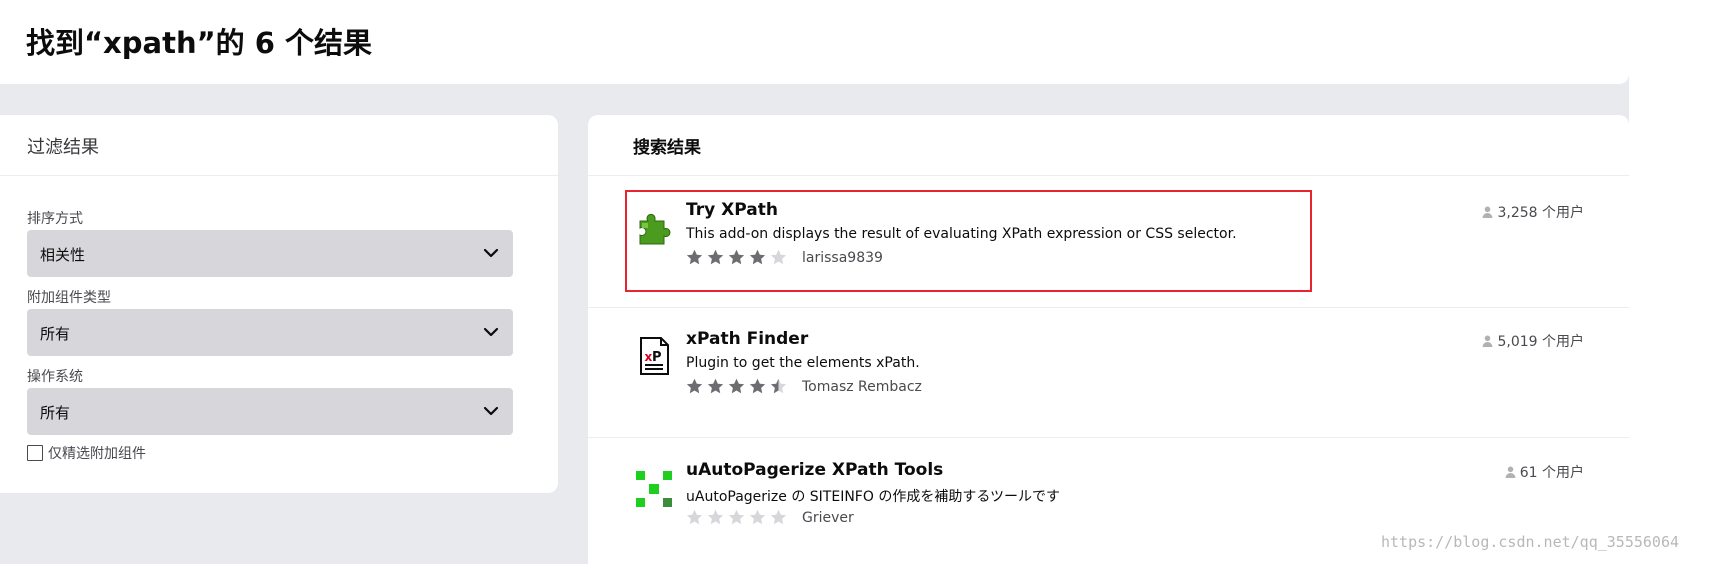  Describe the element at coordinates (270, 332) in the screenshot. I see `type-select: 所有` at that location.